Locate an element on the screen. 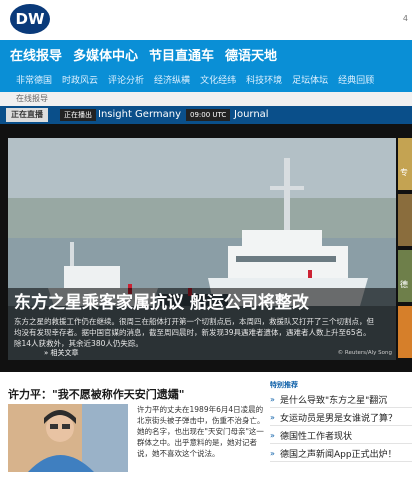 The image size is (412, 480). special-item-text: 是什么导致"东方之星"翻沉 is located at coordinates (333, 399).